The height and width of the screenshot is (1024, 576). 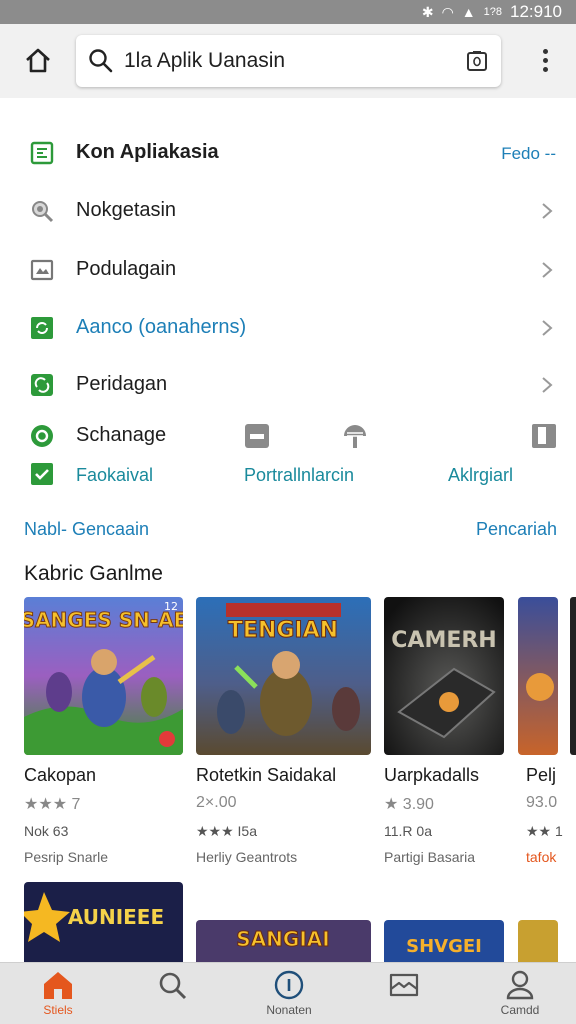 What do you see at coordinates (42, 153) in the screenshot?
I see `apps-icon` at bounding box center [42, 153].